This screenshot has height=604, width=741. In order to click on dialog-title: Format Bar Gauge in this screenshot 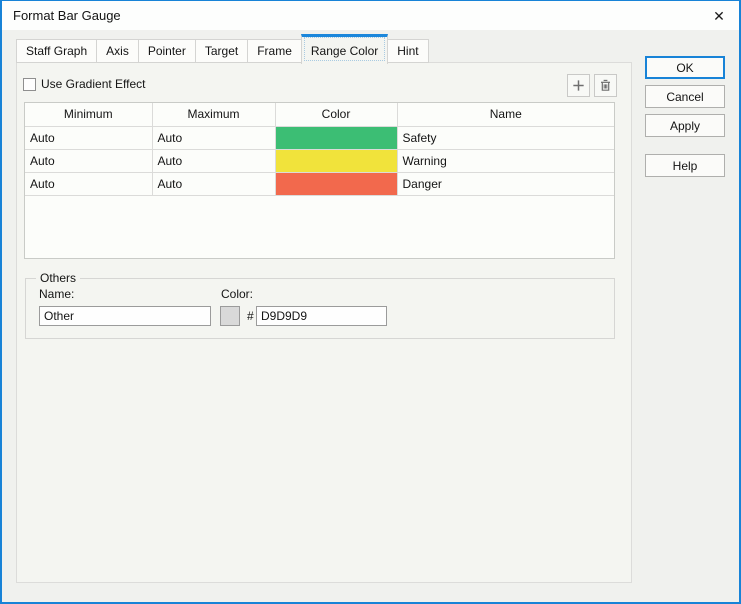, I will do `click(67, 15)`.